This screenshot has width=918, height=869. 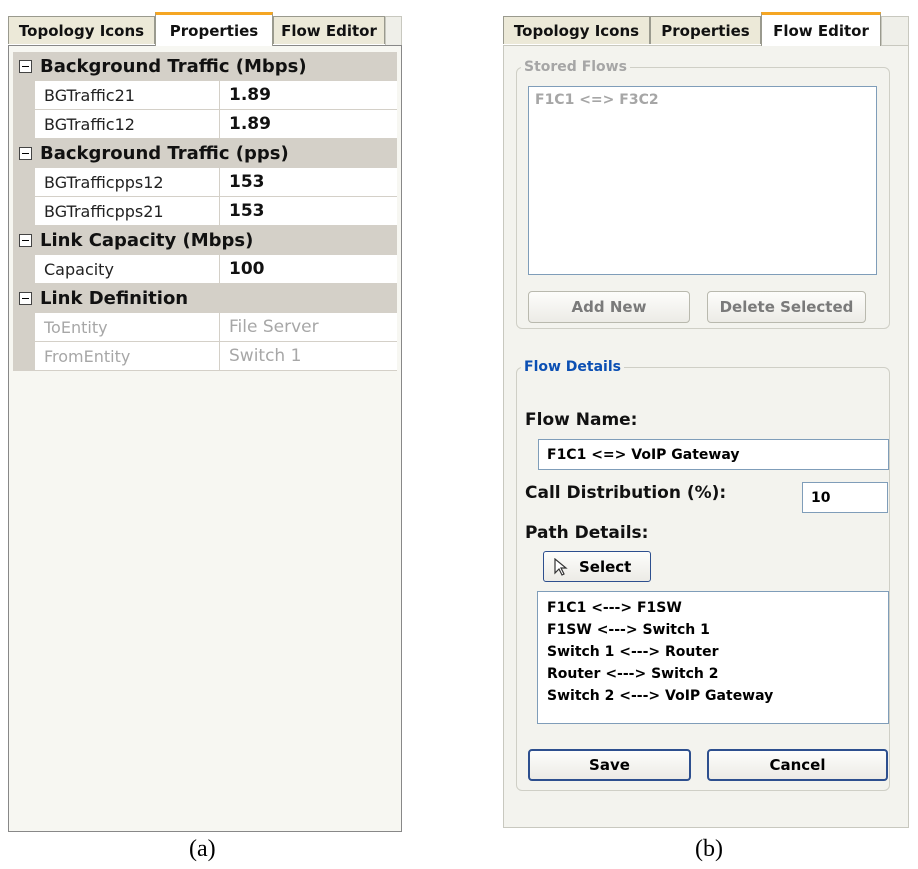 What do you see at coordinates (587, 533) in the screenshot?
I see `path-details-label: Path Details:` at bounding box center [587, 533].